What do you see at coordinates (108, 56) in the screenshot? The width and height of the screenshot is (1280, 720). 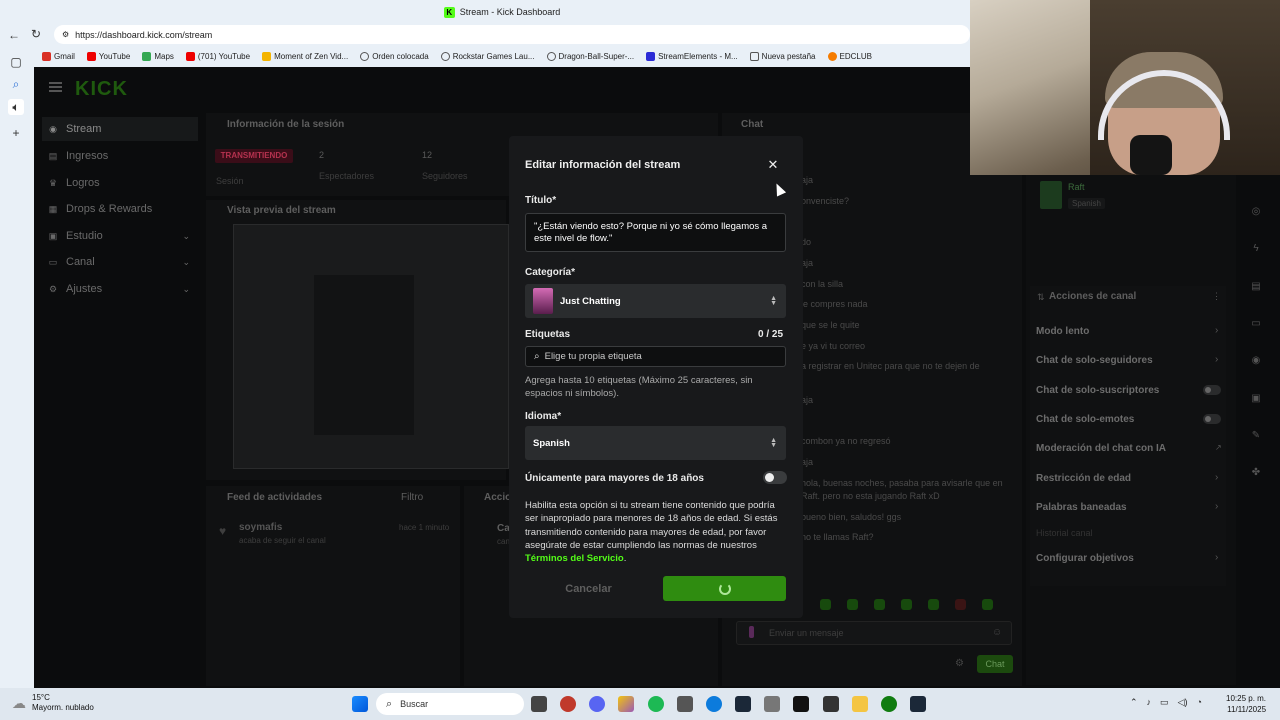 I see `bookmark-youtube: YouTube` at bounding box center [108, 56].